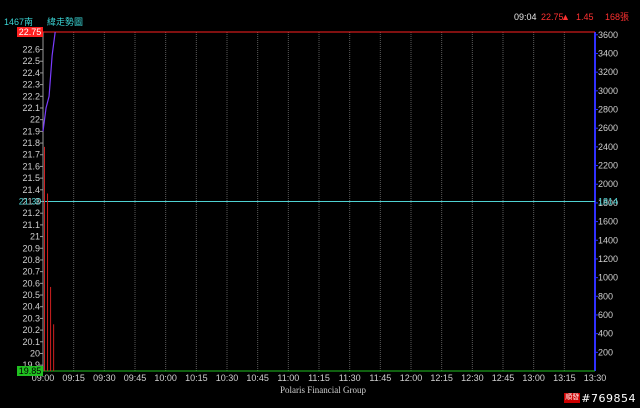 The height and width of the screenshot is (408, 640). What do you see at coordinates (595, 378) in the screenshot?
I see `x-tick-label: 13:30` at bounding box center [595, 378].